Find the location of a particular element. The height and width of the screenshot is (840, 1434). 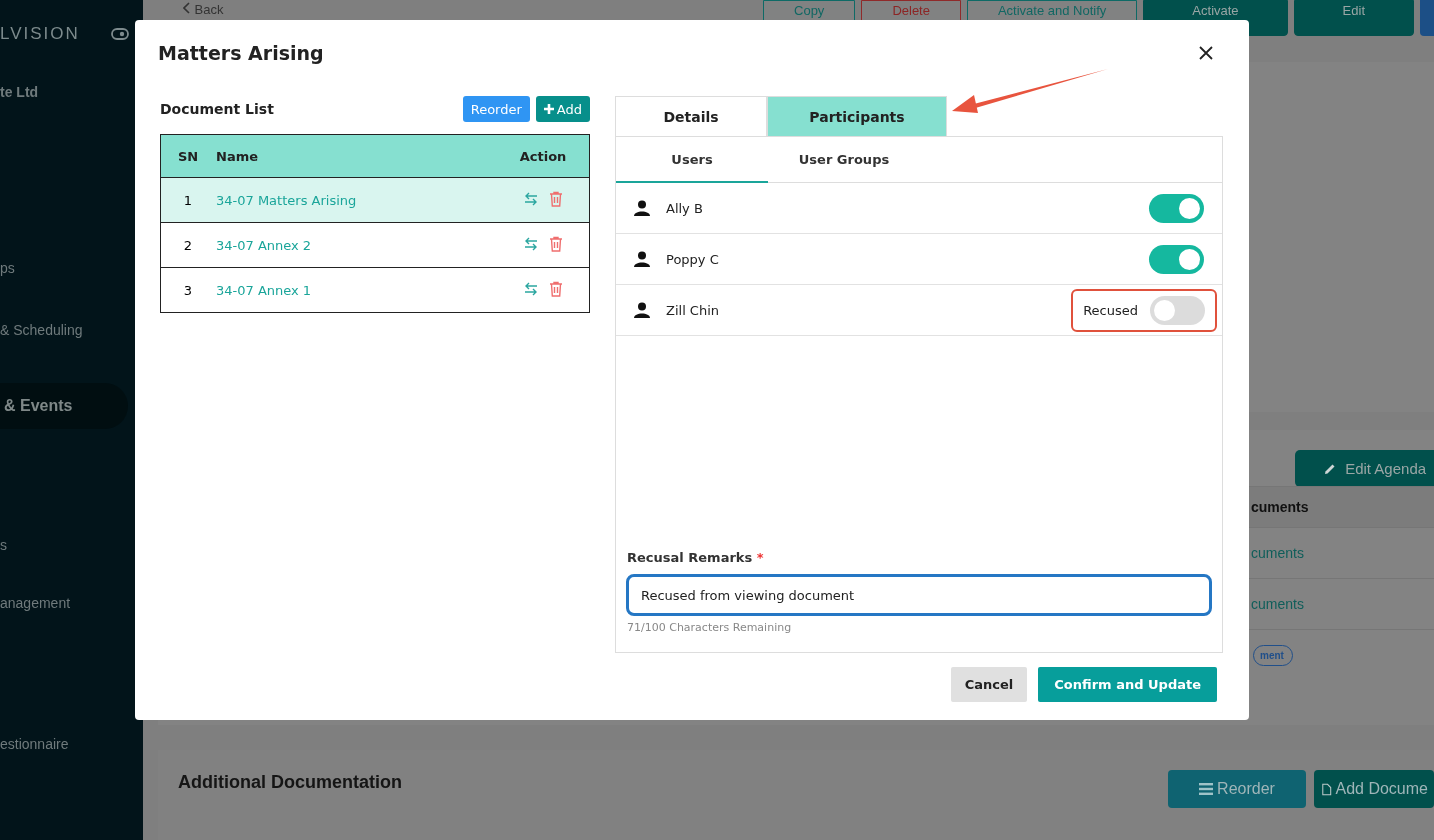

column-header: Action is located at coordinates (543, 156).